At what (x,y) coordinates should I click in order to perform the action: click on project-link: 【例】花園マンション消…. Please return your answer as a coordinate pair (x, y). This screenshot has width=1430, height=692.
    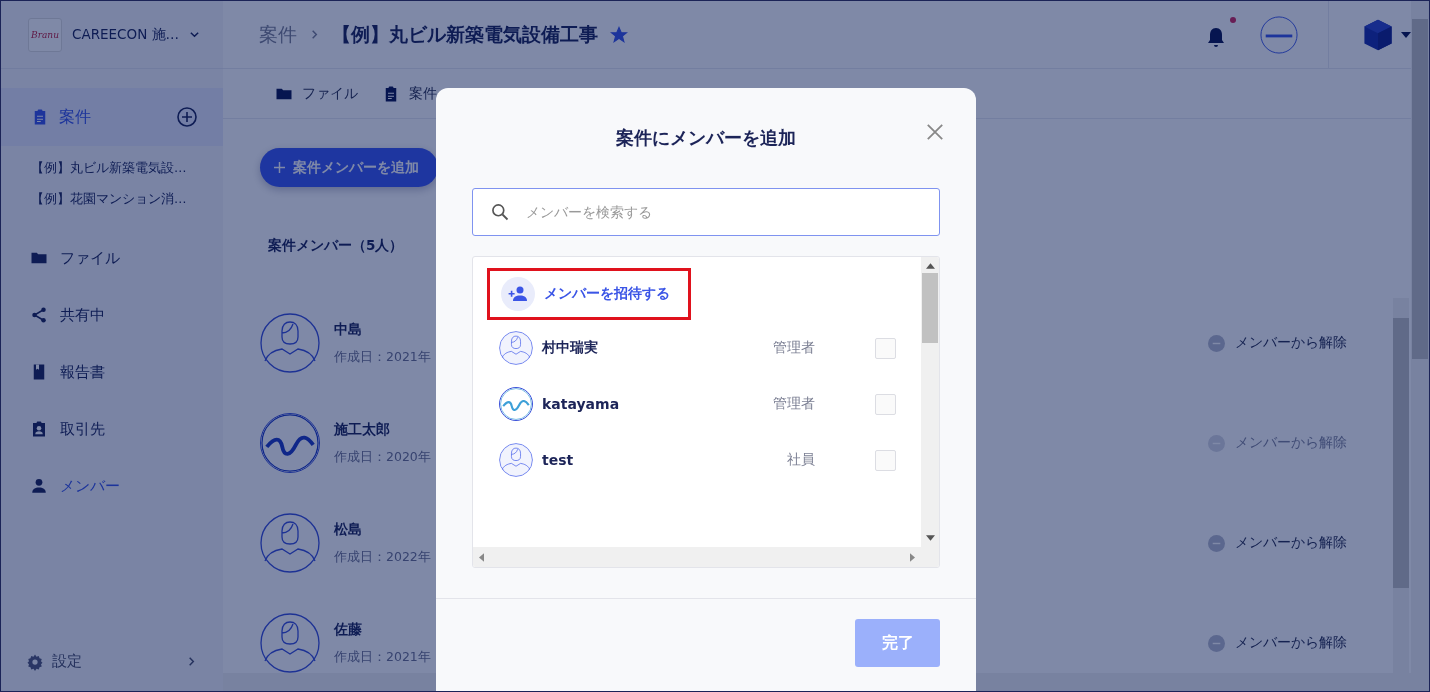
    Looking at the image, I should click on (127, 199).